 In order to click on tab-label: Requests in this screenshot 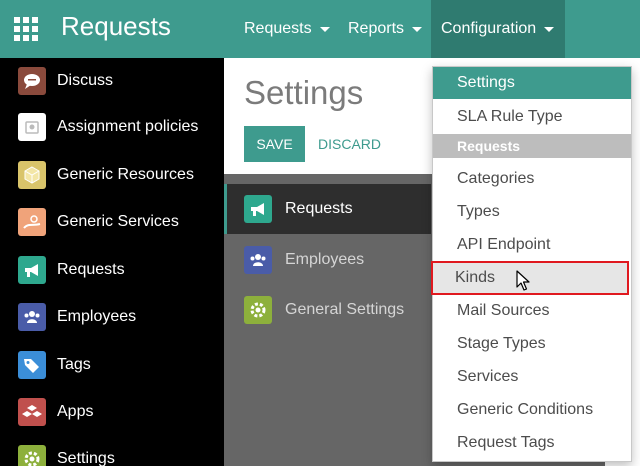, I will do `click(319, 208)`.